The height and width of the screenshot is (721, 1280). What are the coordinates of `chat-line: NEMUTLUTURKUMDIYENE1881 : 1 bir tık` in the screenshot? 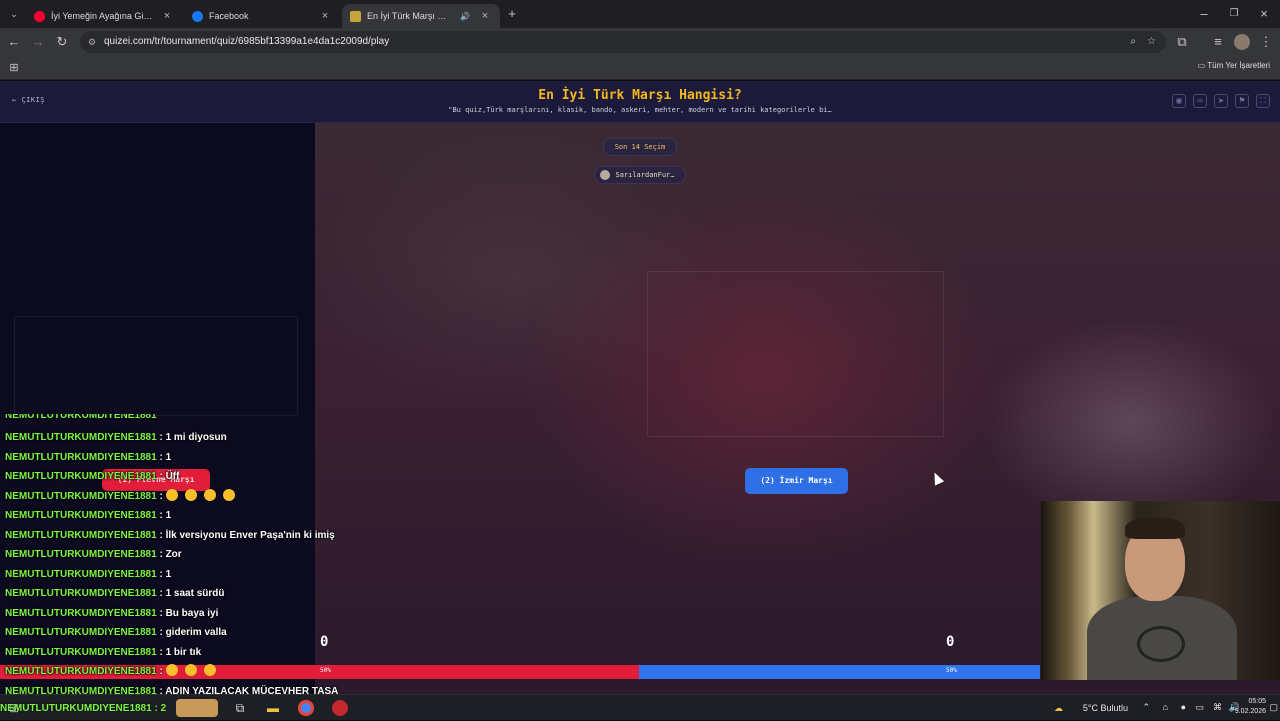 It's located at (103, 653).